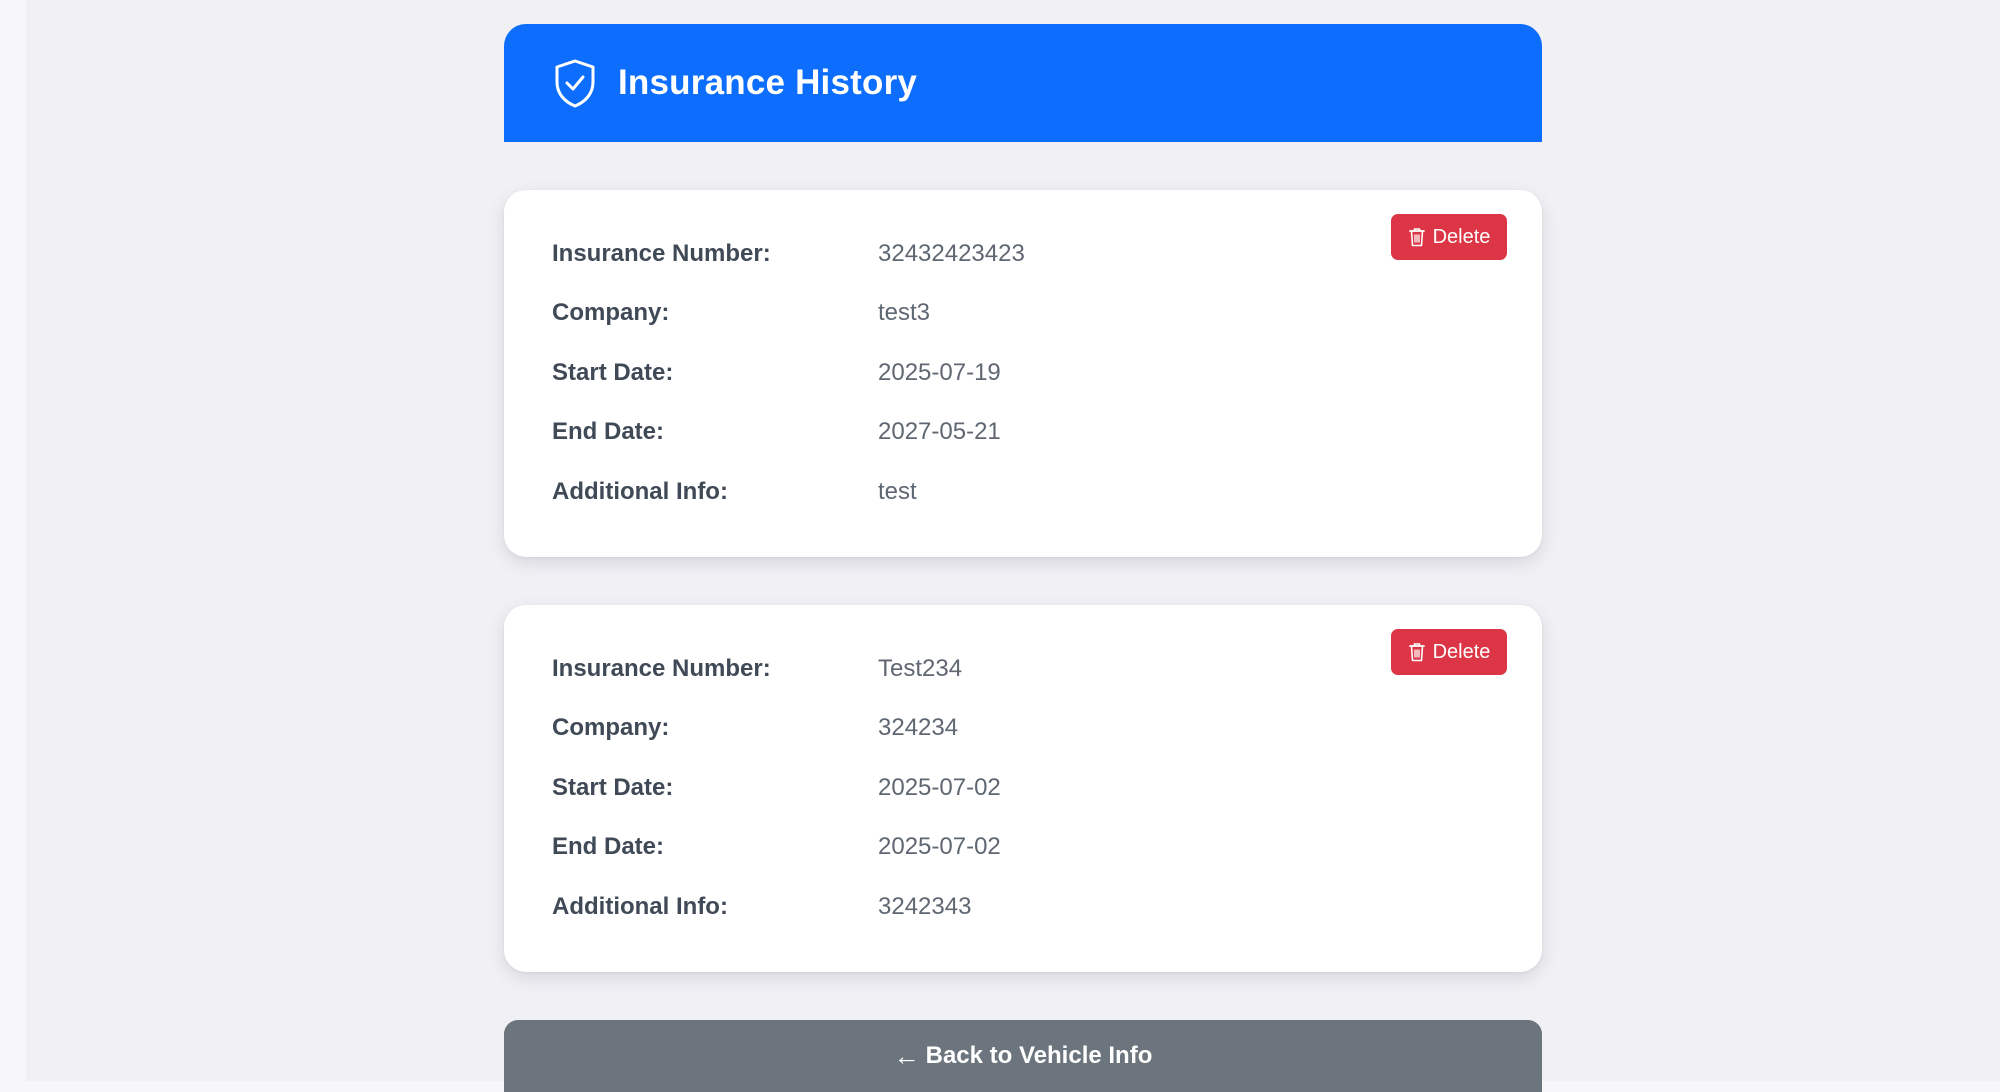 Image resolution: width=2000 pixels, height=1092 pixels. Describe the element at coordinates (768, 82) in the screenshot. I see `page-title: Insurance History` at that location.